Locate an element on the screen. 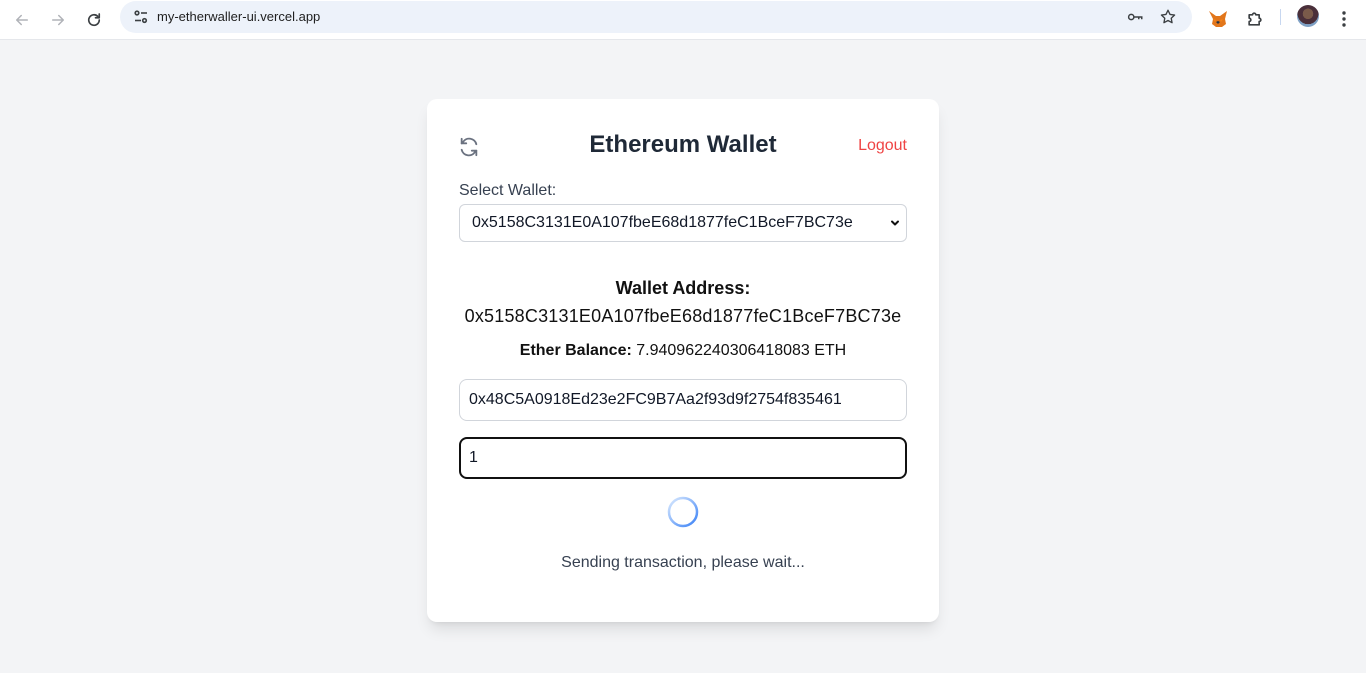 The width and height of the screenshot is (1366, 673). metamask-extension-button is located at coordinates (1218, 19).